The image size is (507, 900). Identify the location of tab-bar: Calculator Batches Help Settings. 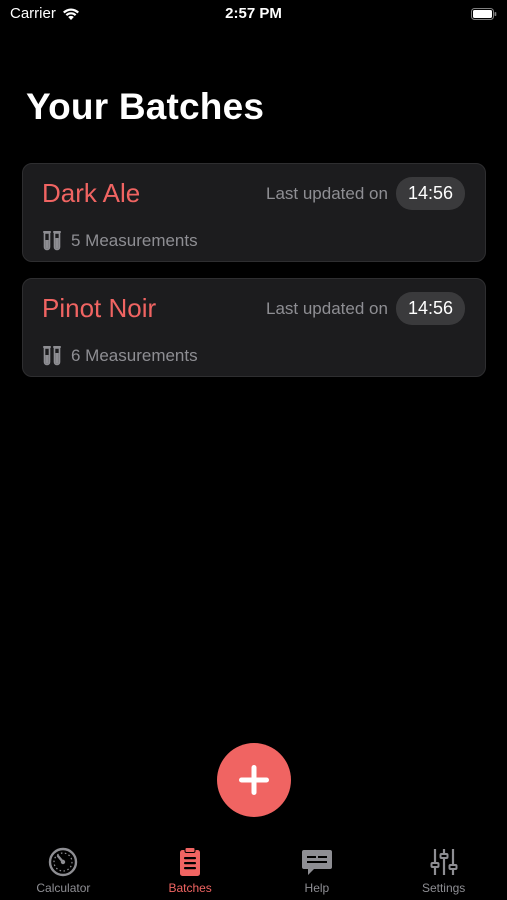
(253, 870).